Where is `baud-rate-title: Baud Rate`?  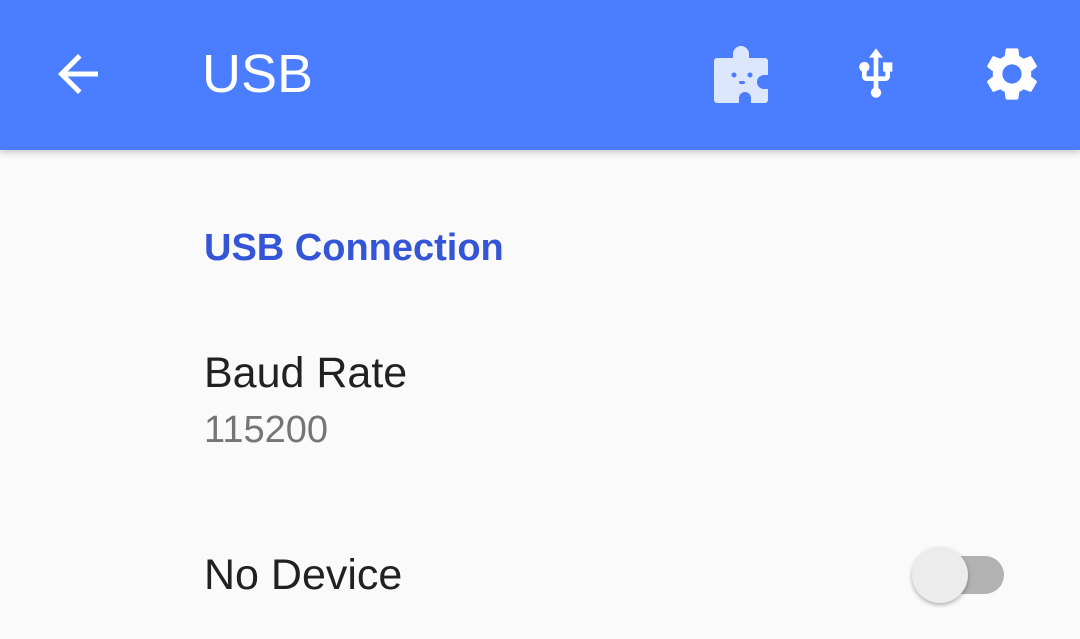
baud-rate-title: Baud Rate is located at coordinates (306, 373).